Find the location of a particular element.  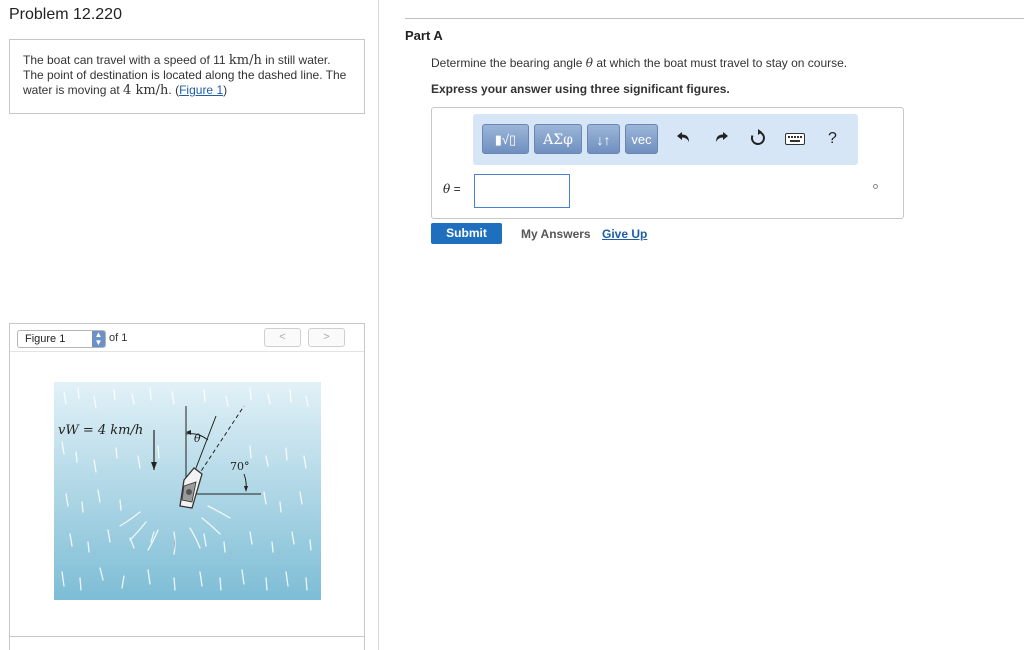

previous-figure-button: < is located at coordinates (282, 337).